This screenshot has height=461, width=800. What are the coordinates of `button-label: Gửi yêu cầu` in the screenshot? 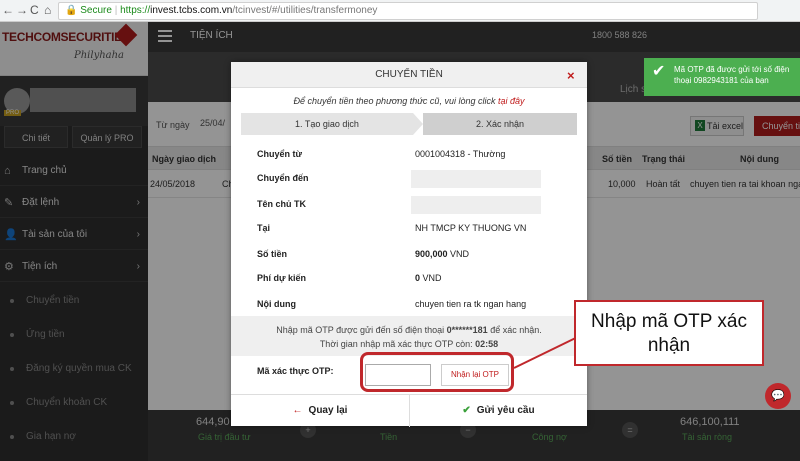 It's located at (505, 410).